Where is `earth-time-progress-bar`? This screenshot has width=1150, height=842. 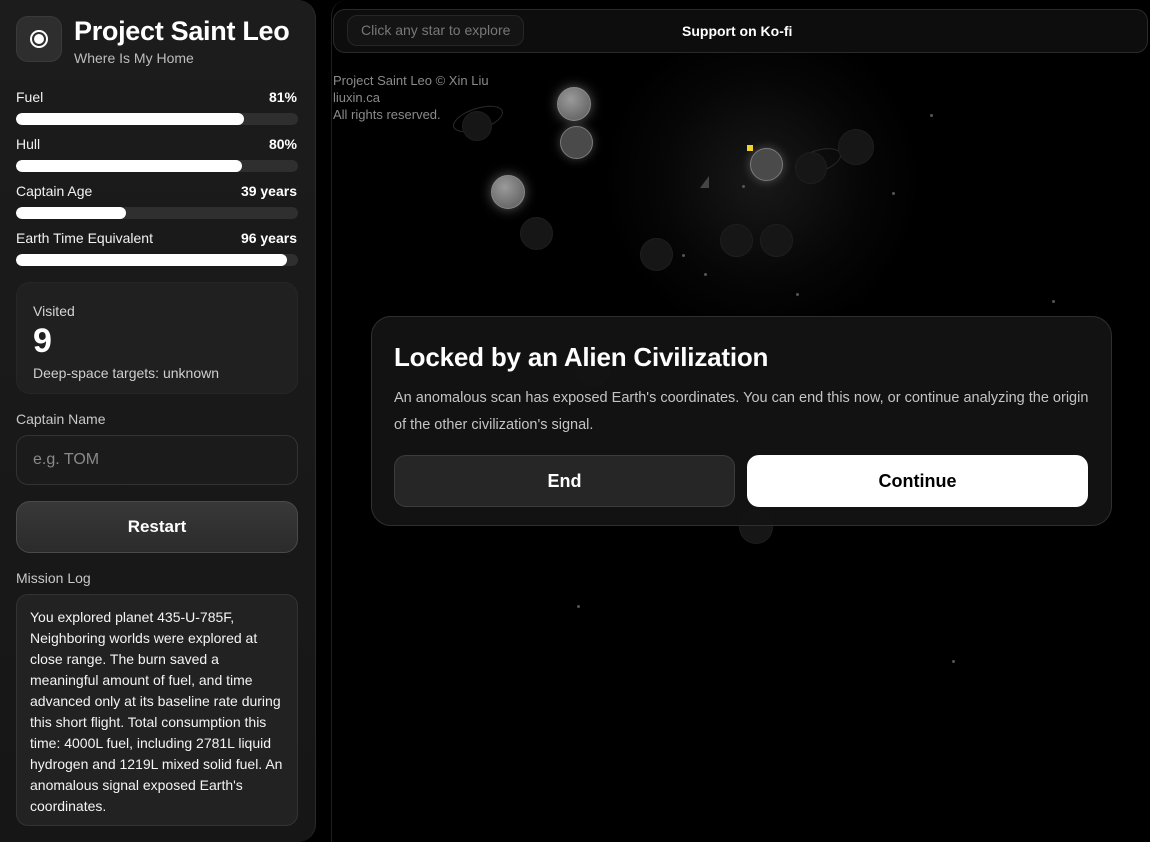
earth-time-progress-bar is located at coordinates (157, 260).